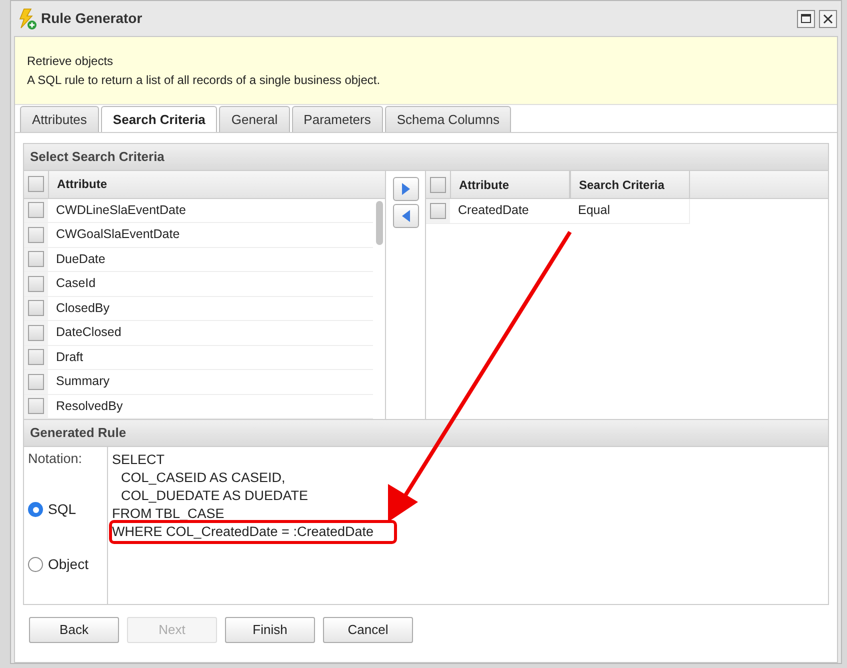 This screenshot has width=847, height=668. I want to click on tab: Schema Columns, so click(448, 119).